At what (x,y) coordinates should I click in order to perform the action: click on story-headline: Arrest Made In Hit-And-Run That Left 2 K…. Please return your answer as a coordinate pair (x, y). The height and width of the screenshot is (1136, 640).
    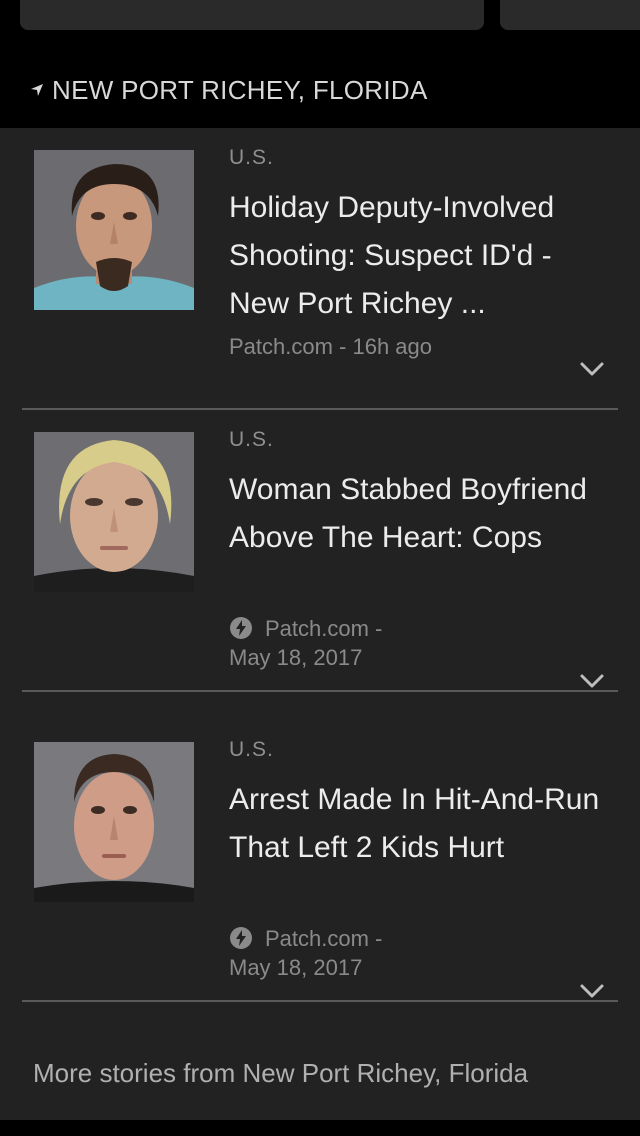
    Looking at the image, I should click on (415, 824).